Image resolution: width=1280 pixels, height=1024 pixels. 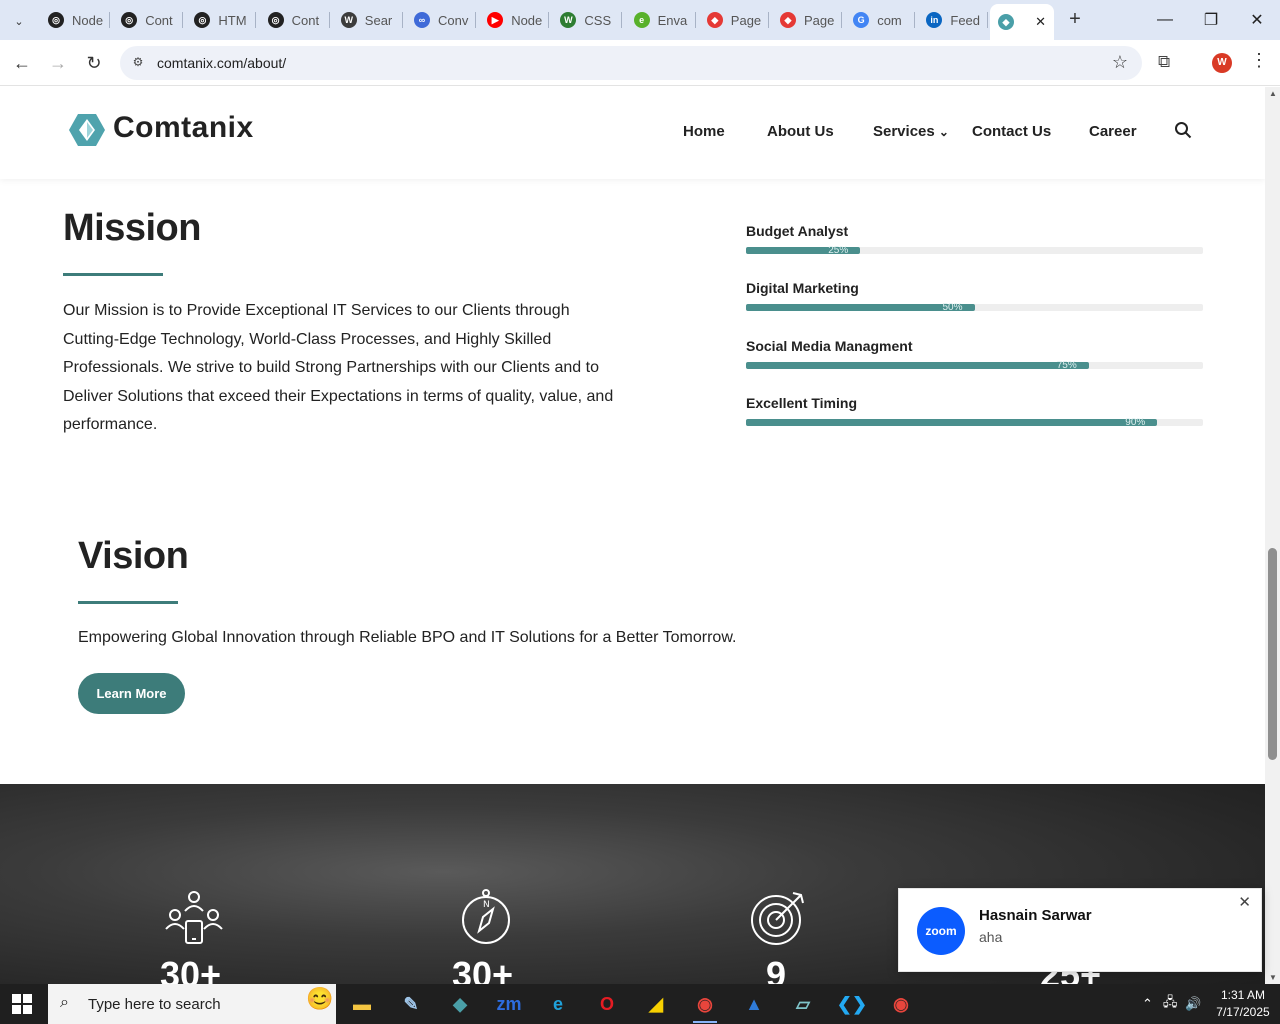 I want to click on tab-active: ◆ ✕, so click(x=1022, y=22).